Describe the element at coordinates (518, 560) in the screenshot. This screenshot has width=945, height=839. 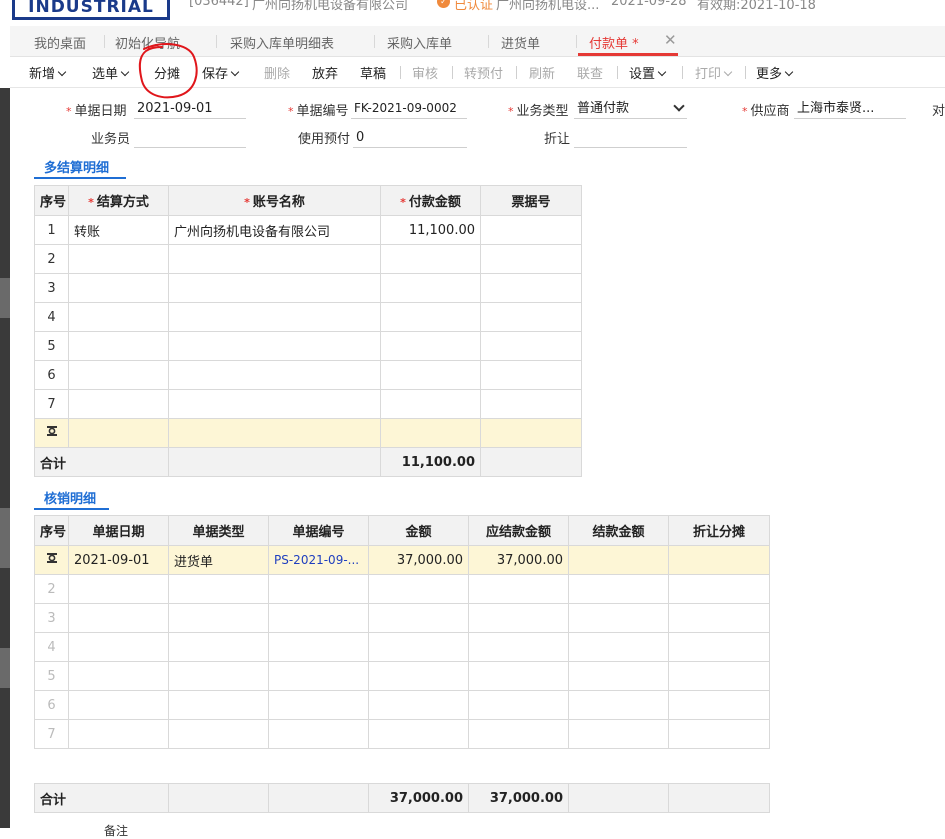
I see `cell-due-amount: 37,000.00` at that location.